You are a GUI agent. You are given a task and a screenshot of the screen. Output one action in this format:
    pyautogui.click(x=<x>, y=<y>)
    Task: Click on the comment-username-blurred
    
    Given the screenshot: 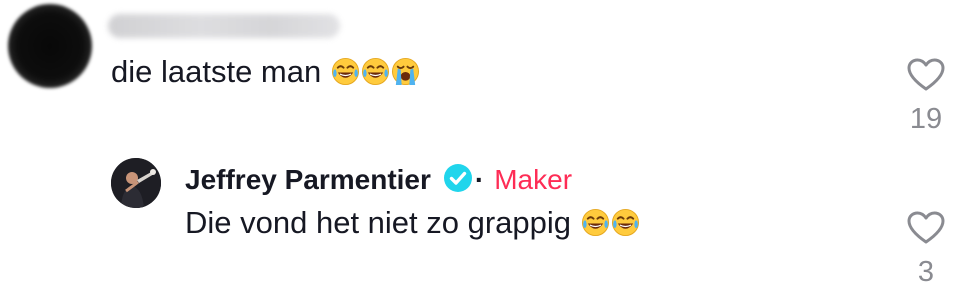 What is the action you would take?
    pyautogui.click(x=224, y=26)
    